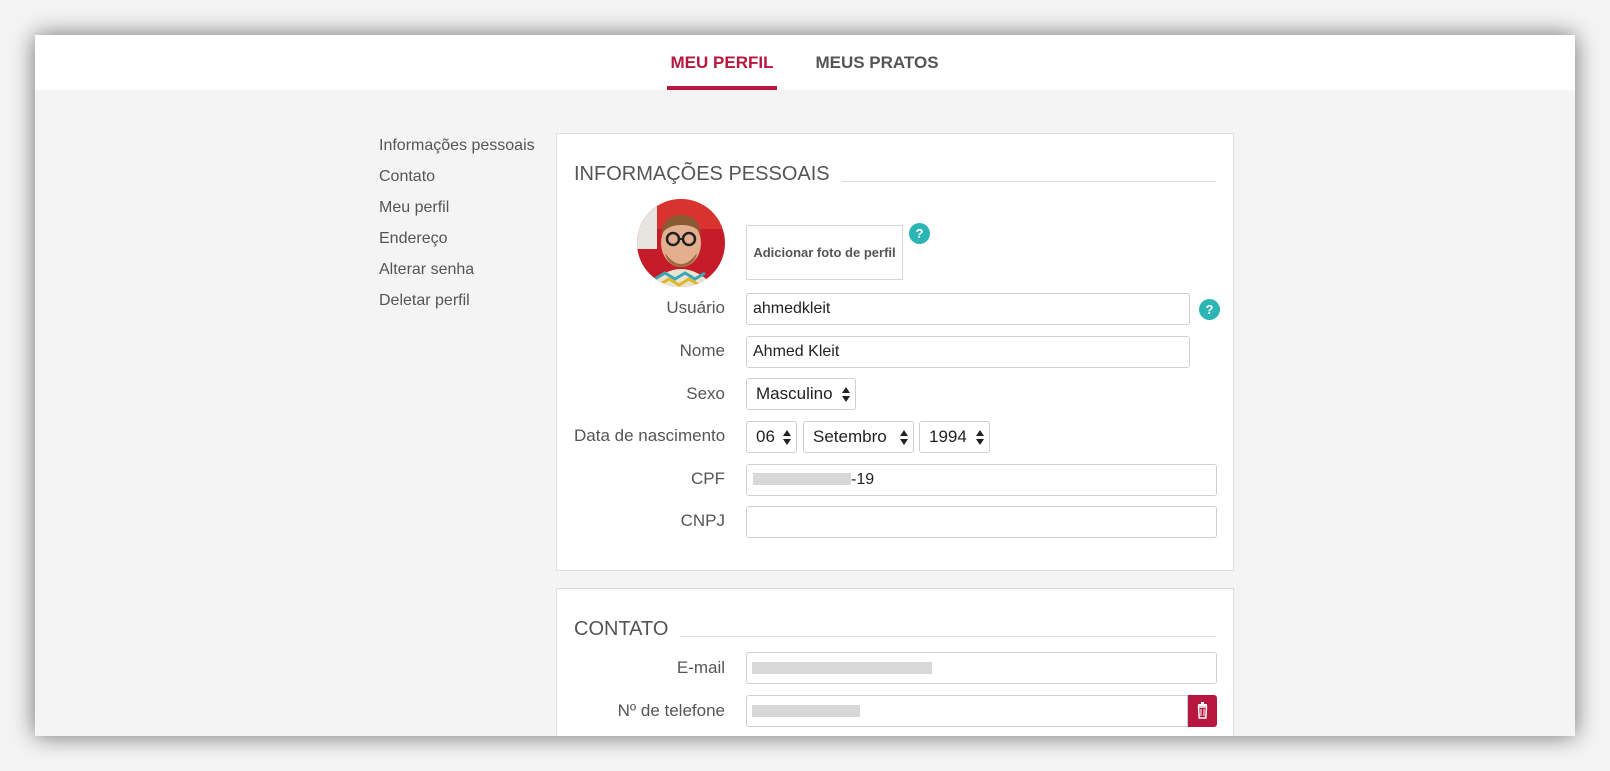 This screenshot has width=1610, height=771. What do you see at coordinates (627, 629) in the screenshot?
I see `section-title-contact: CONTATO` at bounding box center [627, 629].